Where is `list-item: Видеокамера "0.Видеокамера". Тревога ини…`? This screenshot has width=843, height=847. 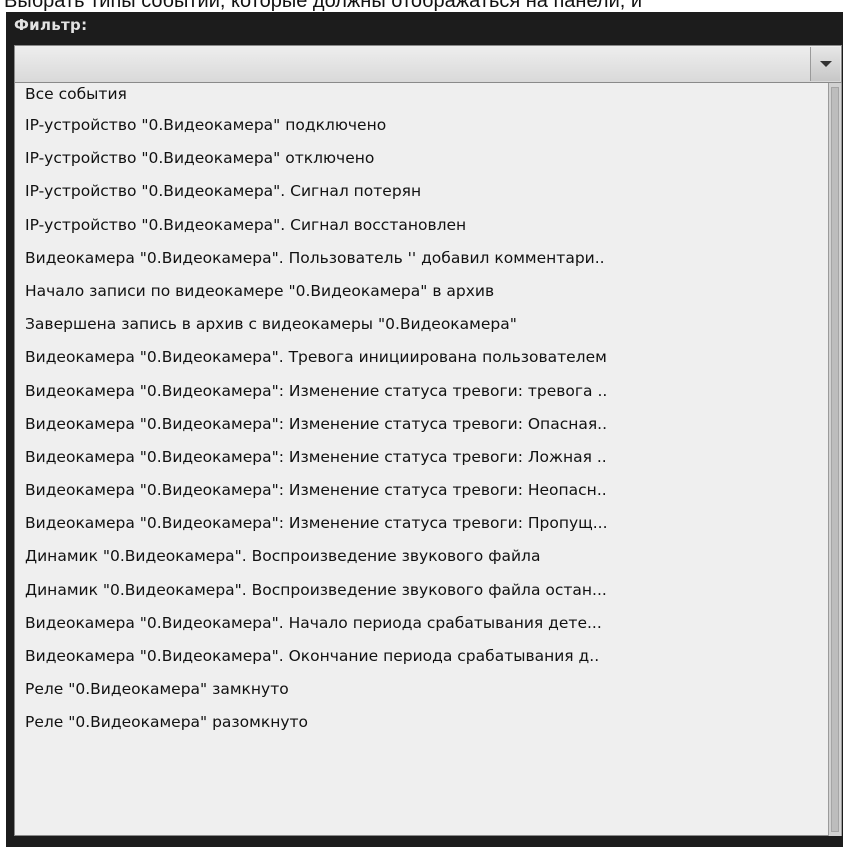 list-item: Видеокамера "0.Видеокамера". Тревога ини… is located at coordinates (420, 357).